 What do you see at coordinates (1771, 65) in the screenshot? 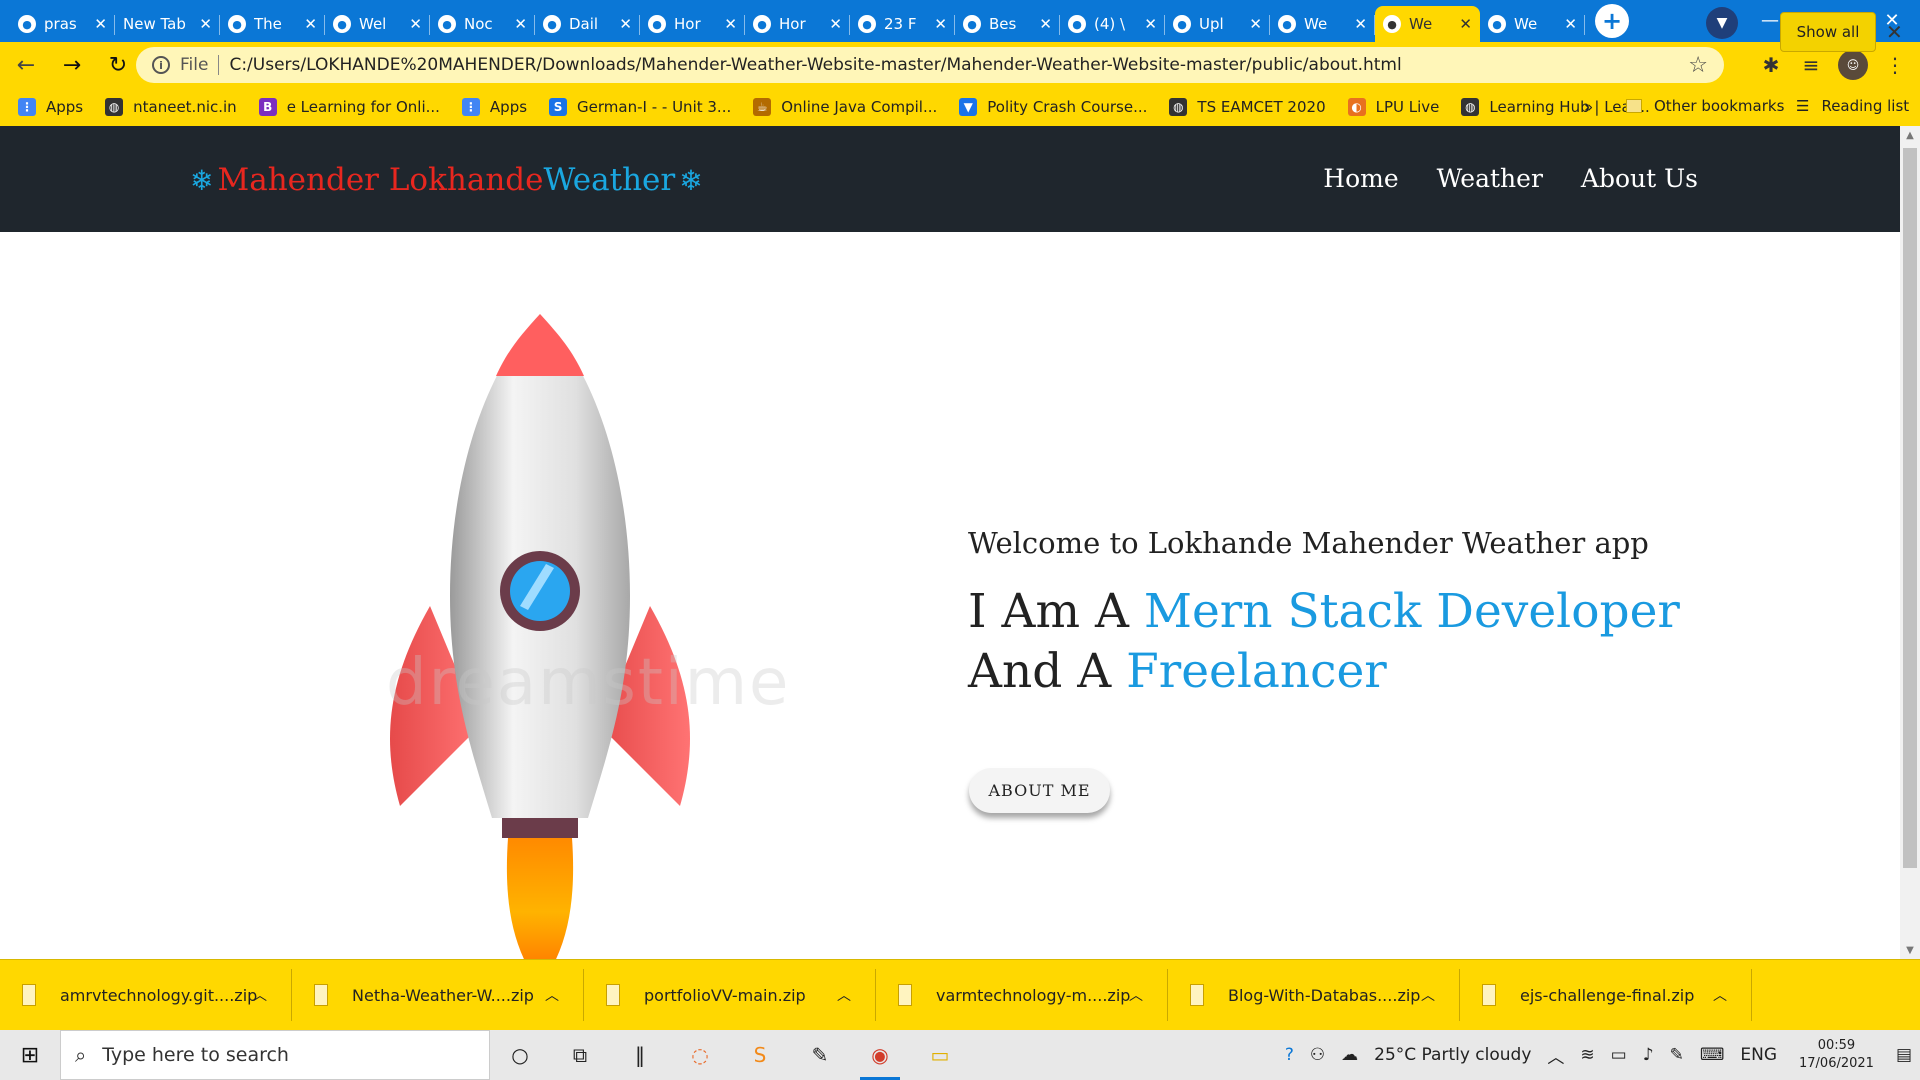
I see `extensions-icon: ✱` at bounding box center [1771, 65].